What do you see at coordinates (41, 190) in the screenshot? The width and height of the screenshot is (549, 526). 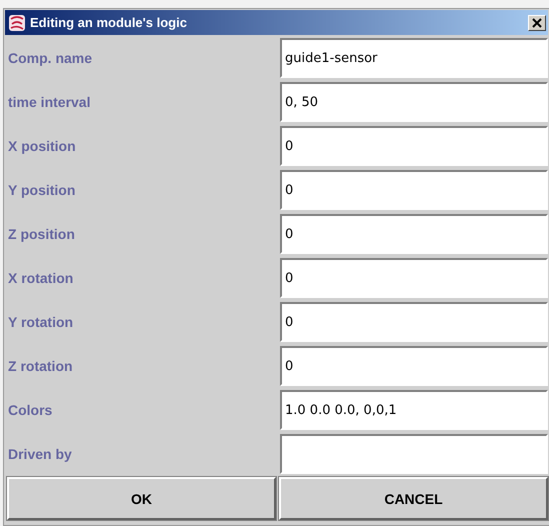 I see `field-label: Y position` at bounding box center [41, 190].